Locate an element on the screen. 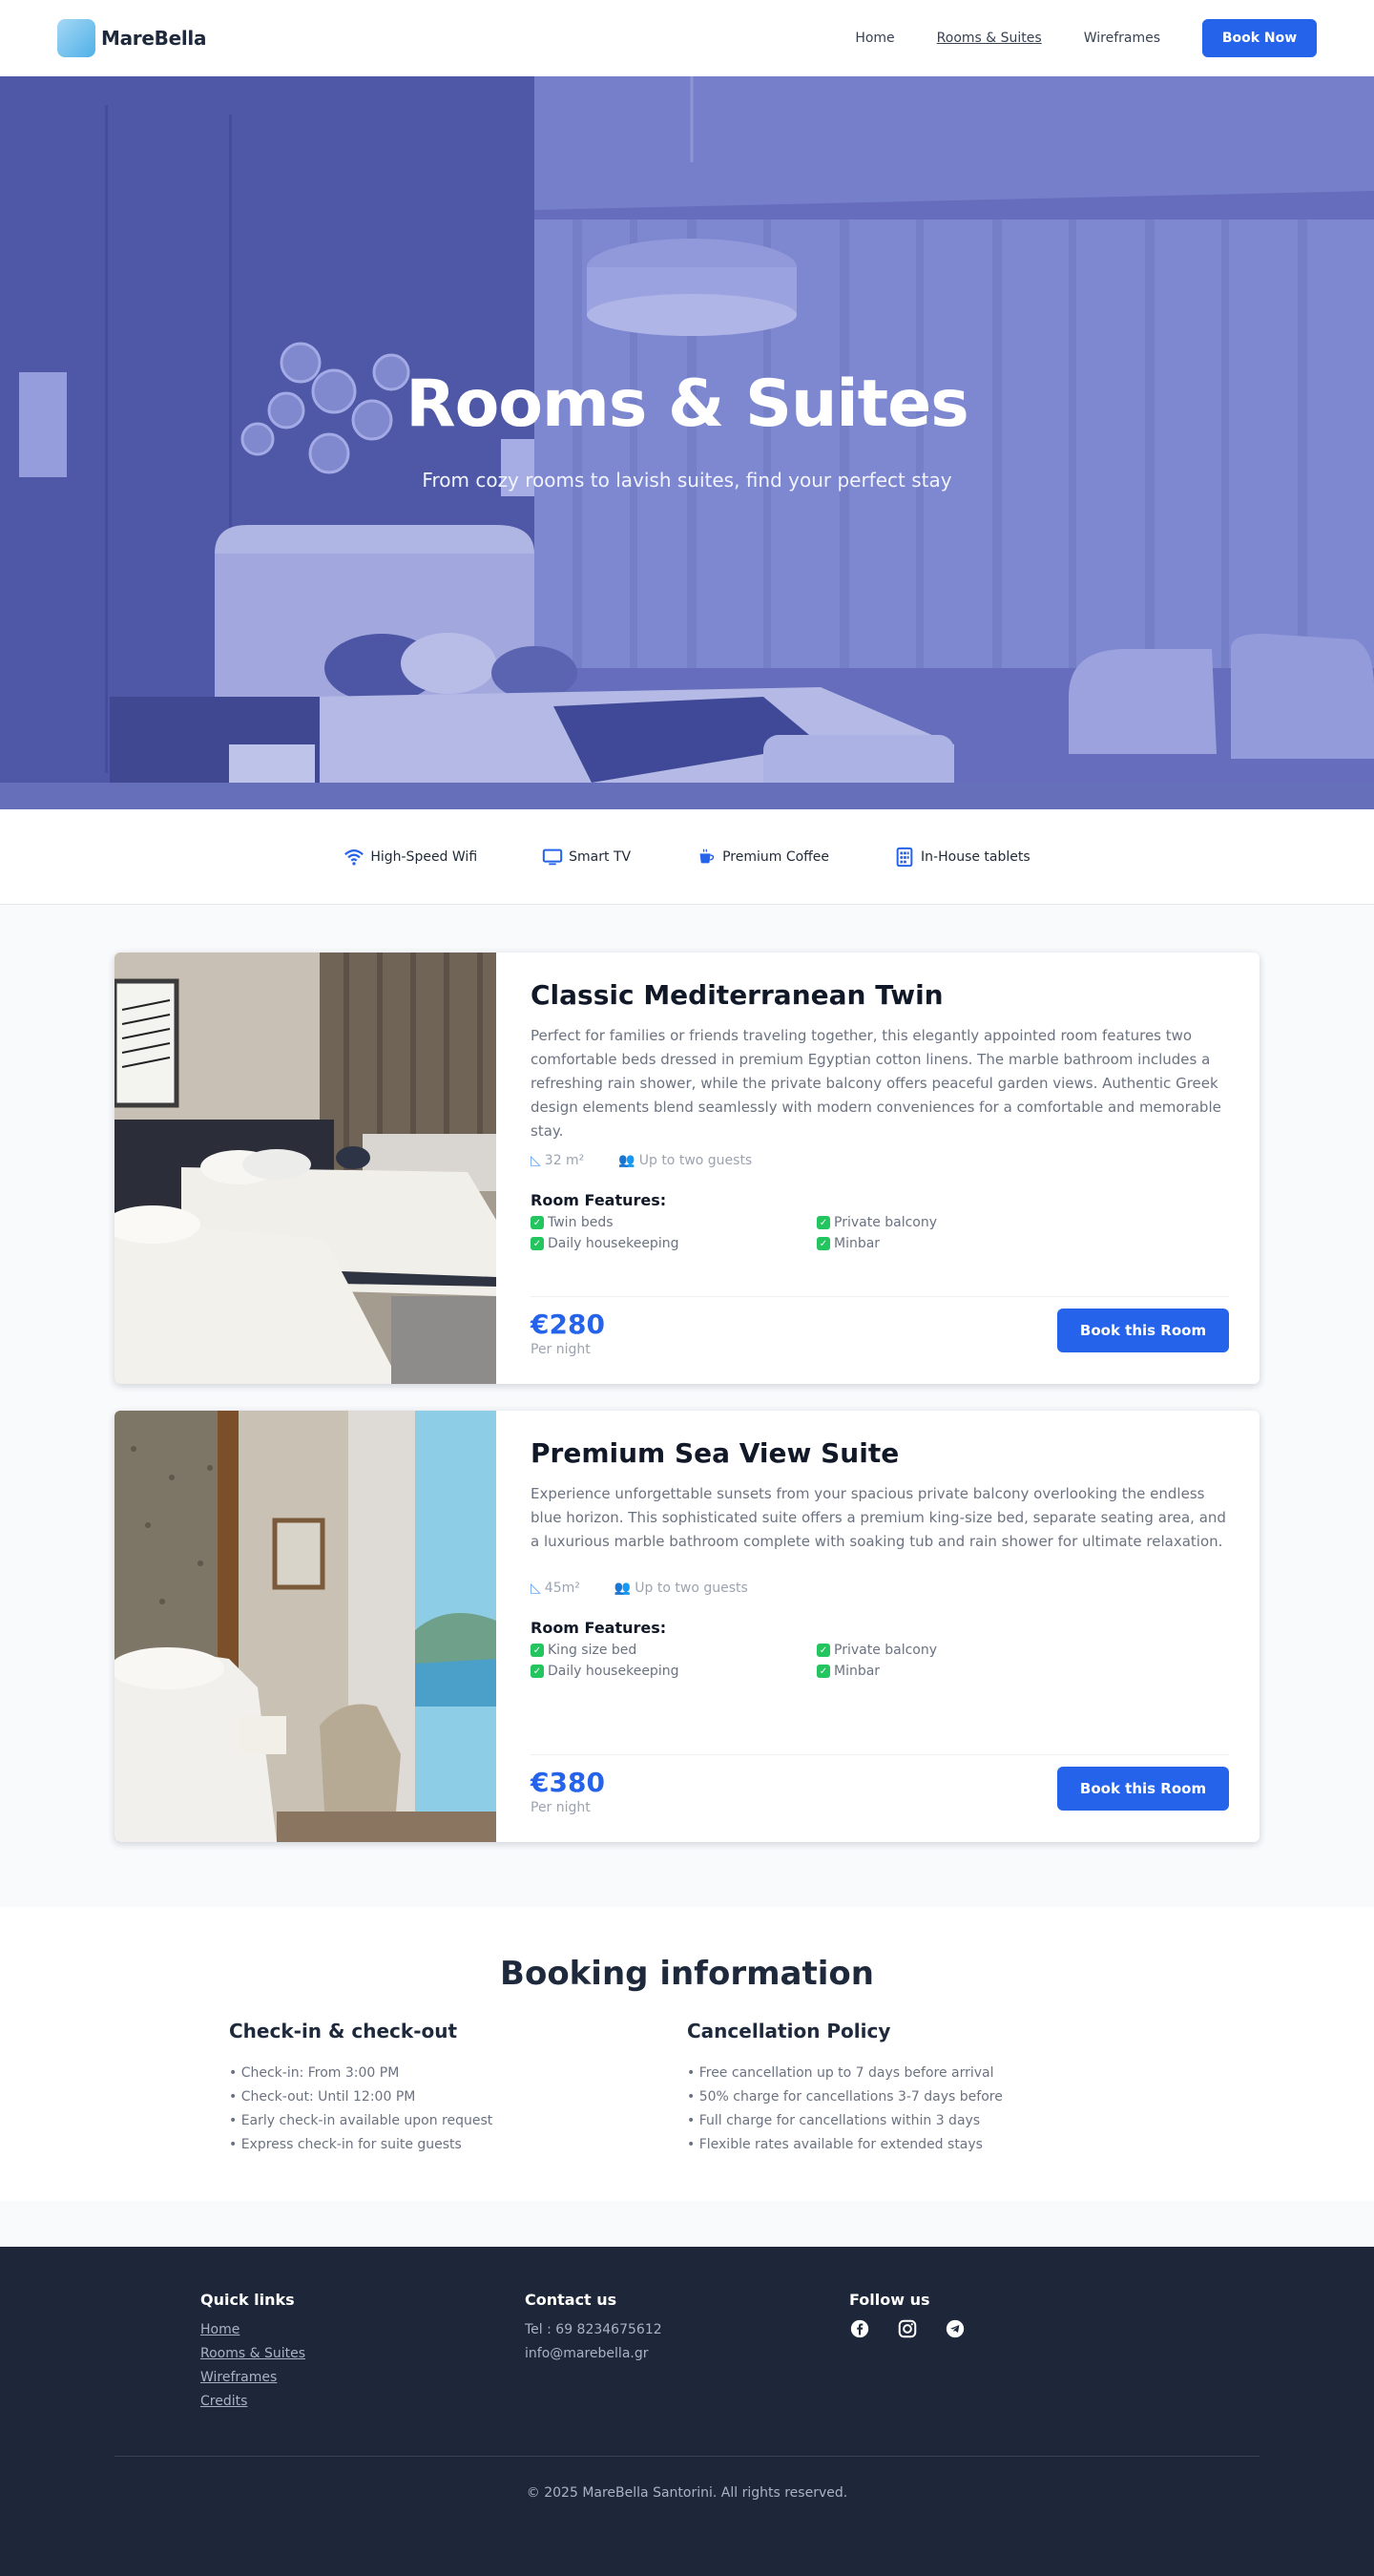 The height and width of the screenshot is (2576, 1374). list-item: • Express check-in for suite guests is located at coordinates (345, 2144).